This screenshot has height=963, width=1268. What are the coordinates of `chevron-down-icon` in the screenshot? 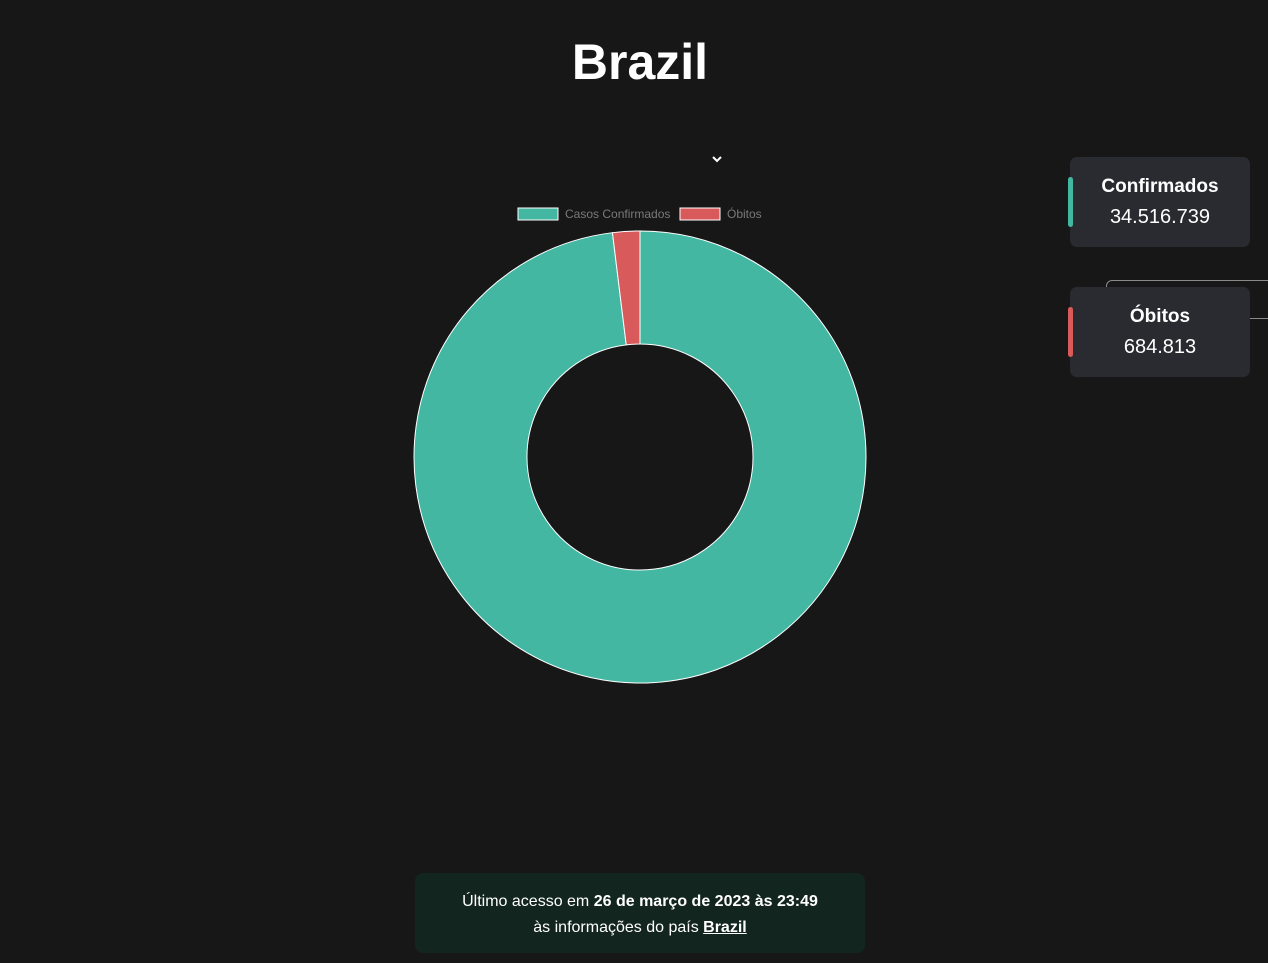 It's located at (717, 159).